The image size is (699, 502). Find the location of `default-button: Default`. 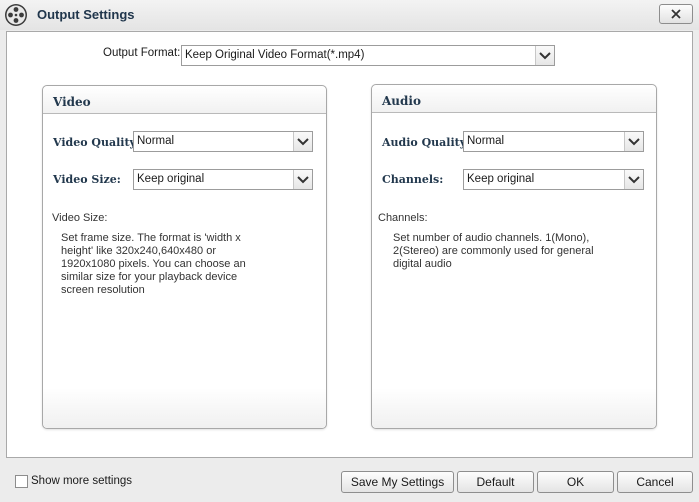

default-button: Default is located at coordinates (495, 482).